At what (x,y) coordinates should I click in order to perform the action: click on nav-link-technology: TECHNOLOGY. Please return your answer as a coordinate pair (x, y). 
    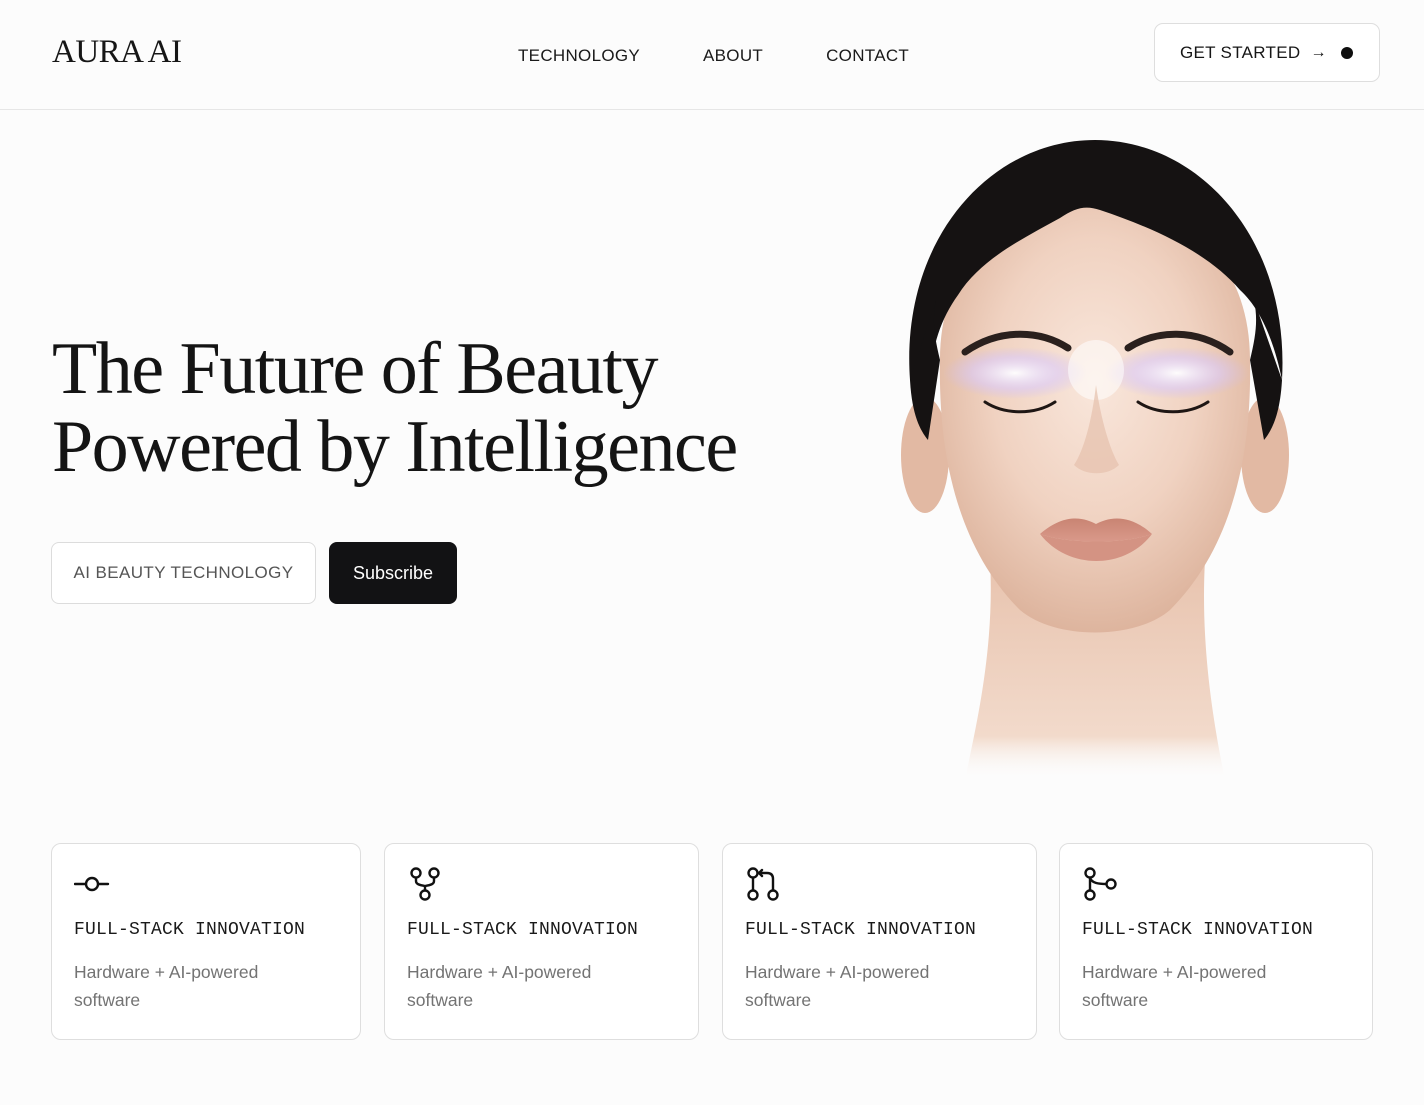
    Looking at the image, I should click on (579, 56).